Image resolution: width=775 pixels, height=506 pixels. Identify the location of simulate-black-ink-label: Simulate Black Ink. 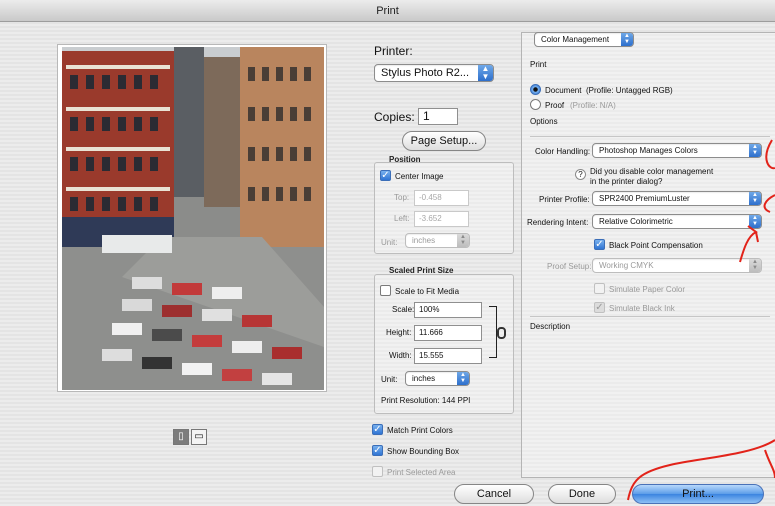
(642, 308).